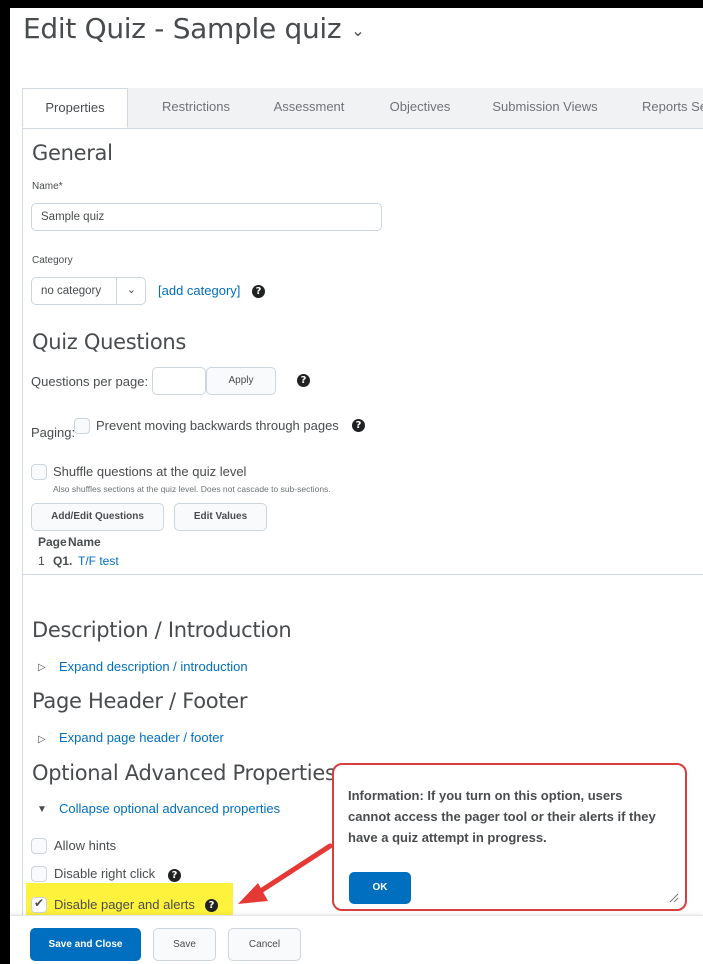 This screenshot has height=964, width=703. Describe the element at coordinates (179, 381) in the screenshot. I see `questions-per-page-input` at that location.